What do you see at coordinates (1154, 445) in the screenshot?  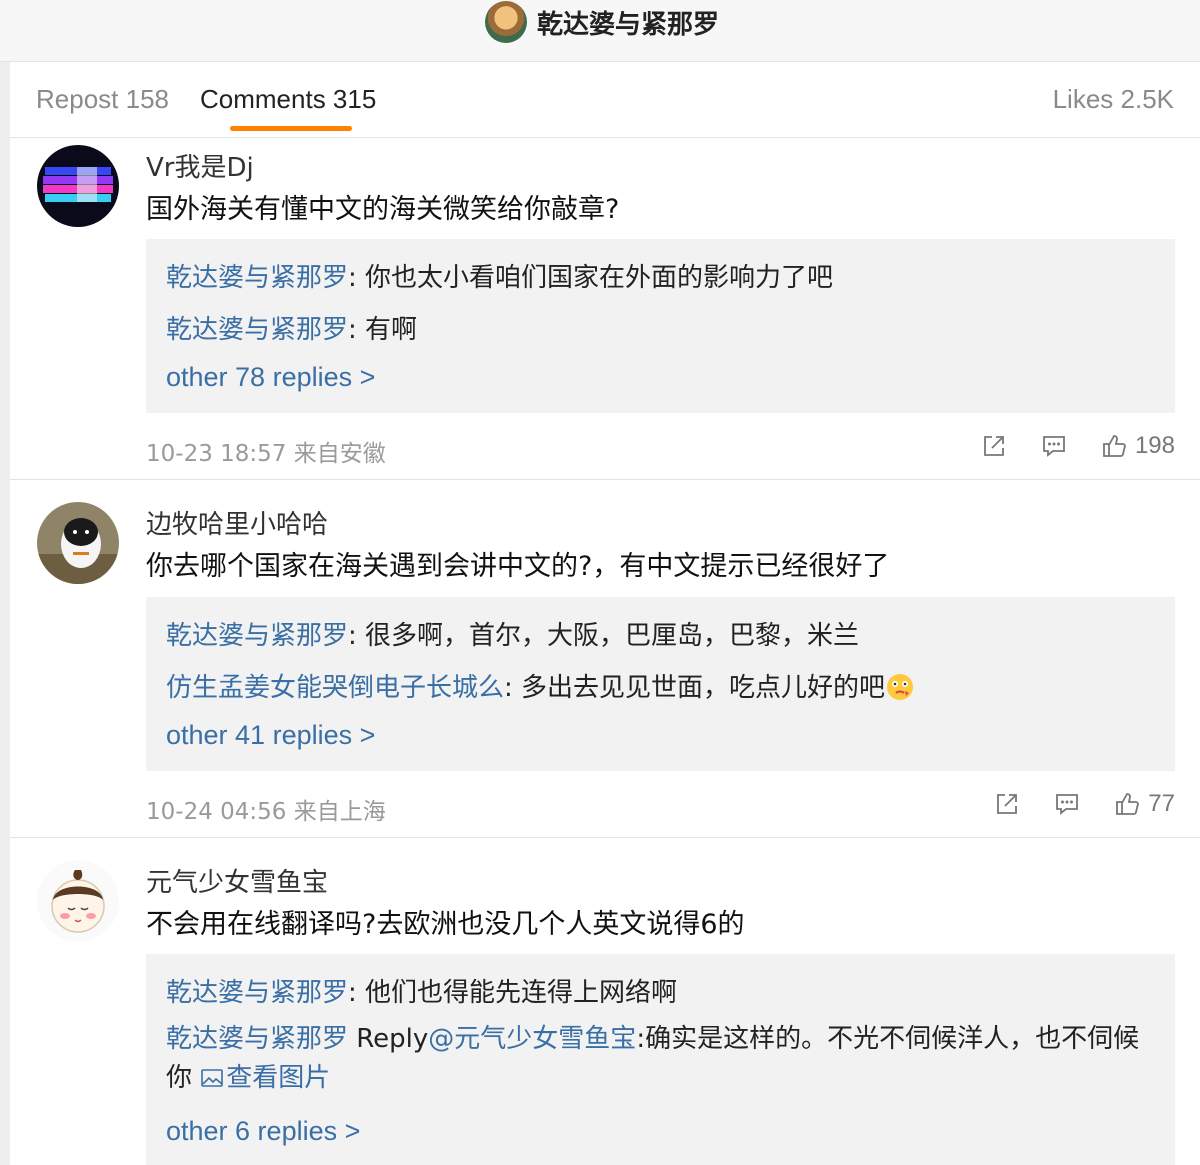 I see `like-count: 198` at bounding box center [1154, 445].